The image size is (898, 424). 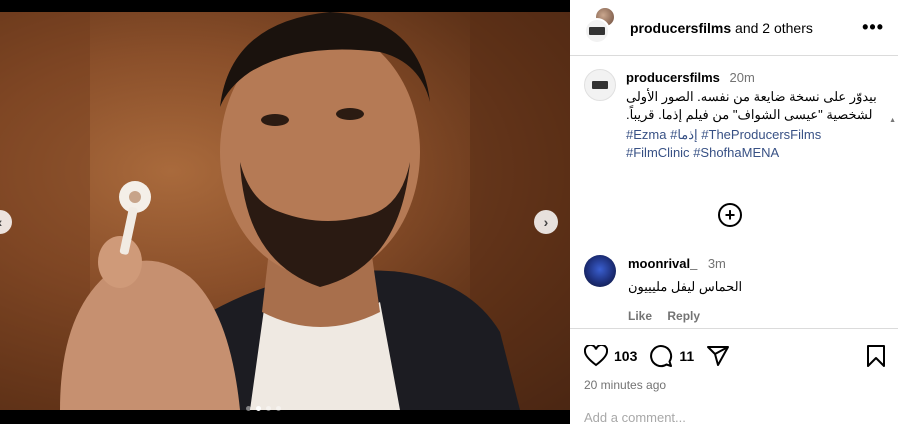 I want to click on comment-count: 11, so click(x=686, y=356).